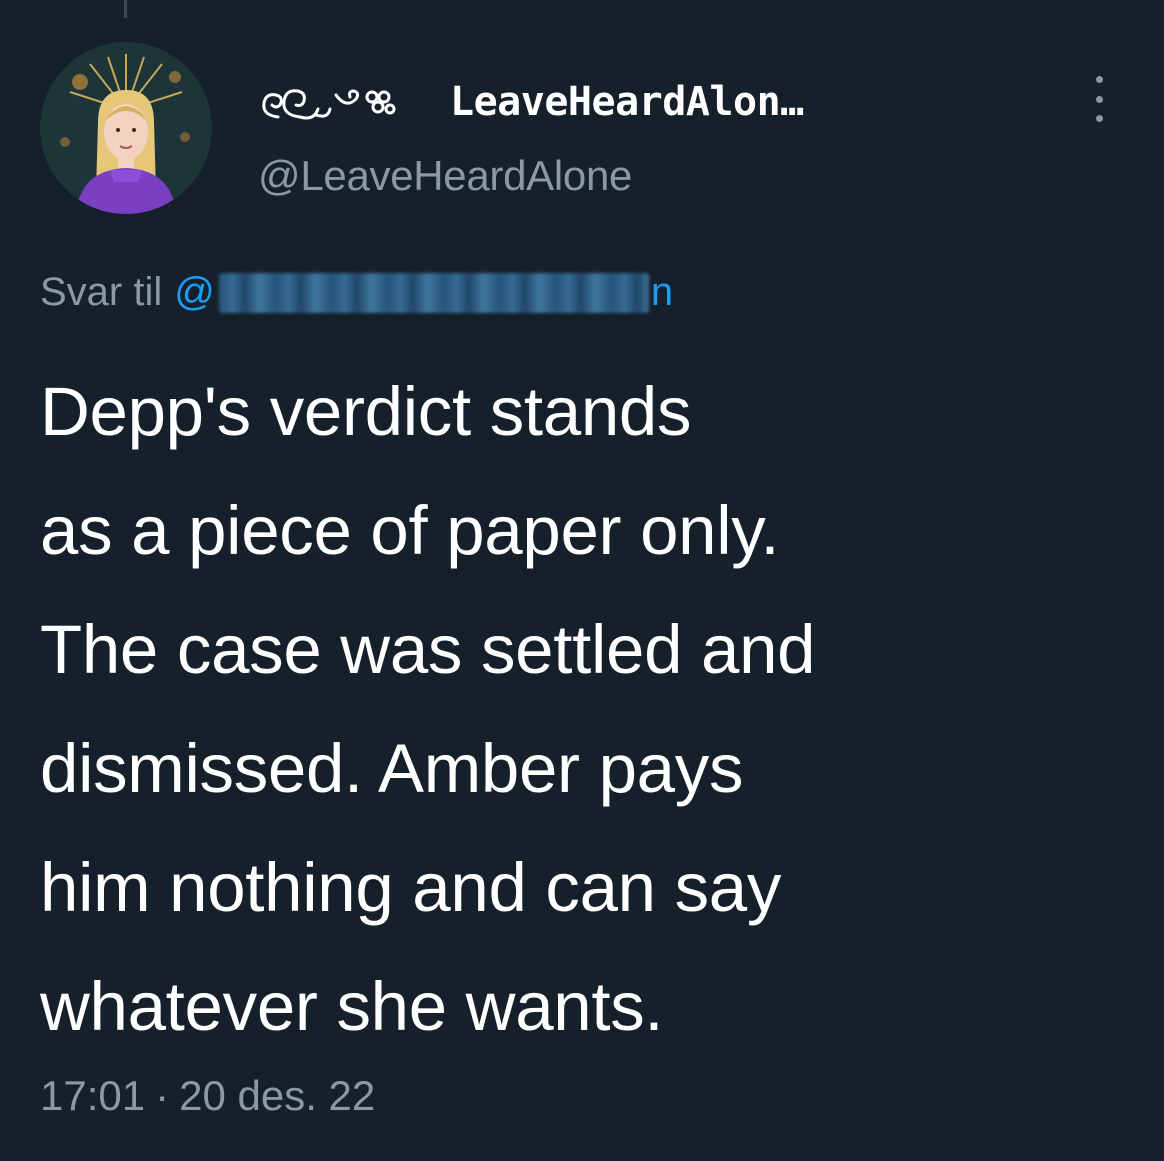 This screenshot has height=1161, width=1164. Describe the element at coordinates (92, 1095) in the screenshot. I see `tweet-time: 17:01` at that location.